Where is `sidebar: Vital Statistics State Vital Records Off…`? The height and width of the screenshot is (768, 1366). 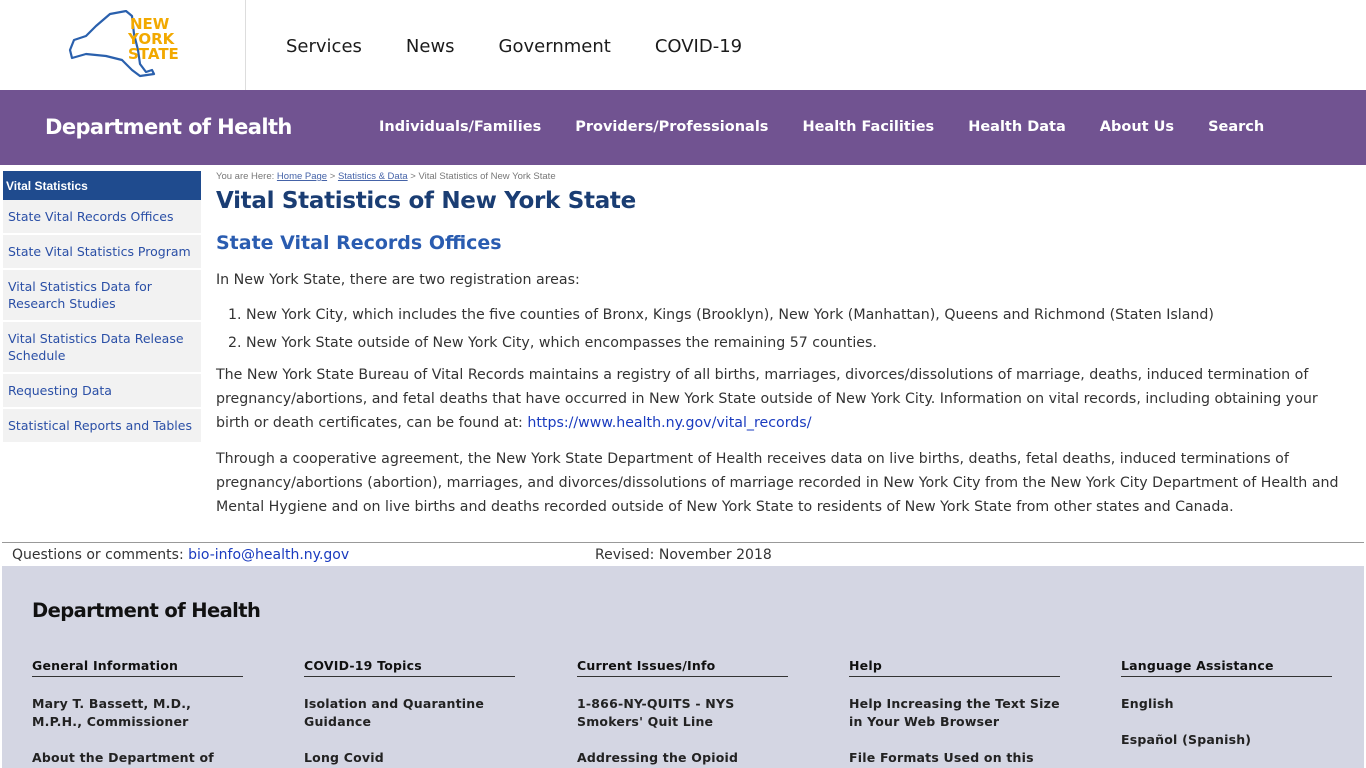
sidebar: Vital Statistics State Vital Records Off… is located at coordinates (102, 307).